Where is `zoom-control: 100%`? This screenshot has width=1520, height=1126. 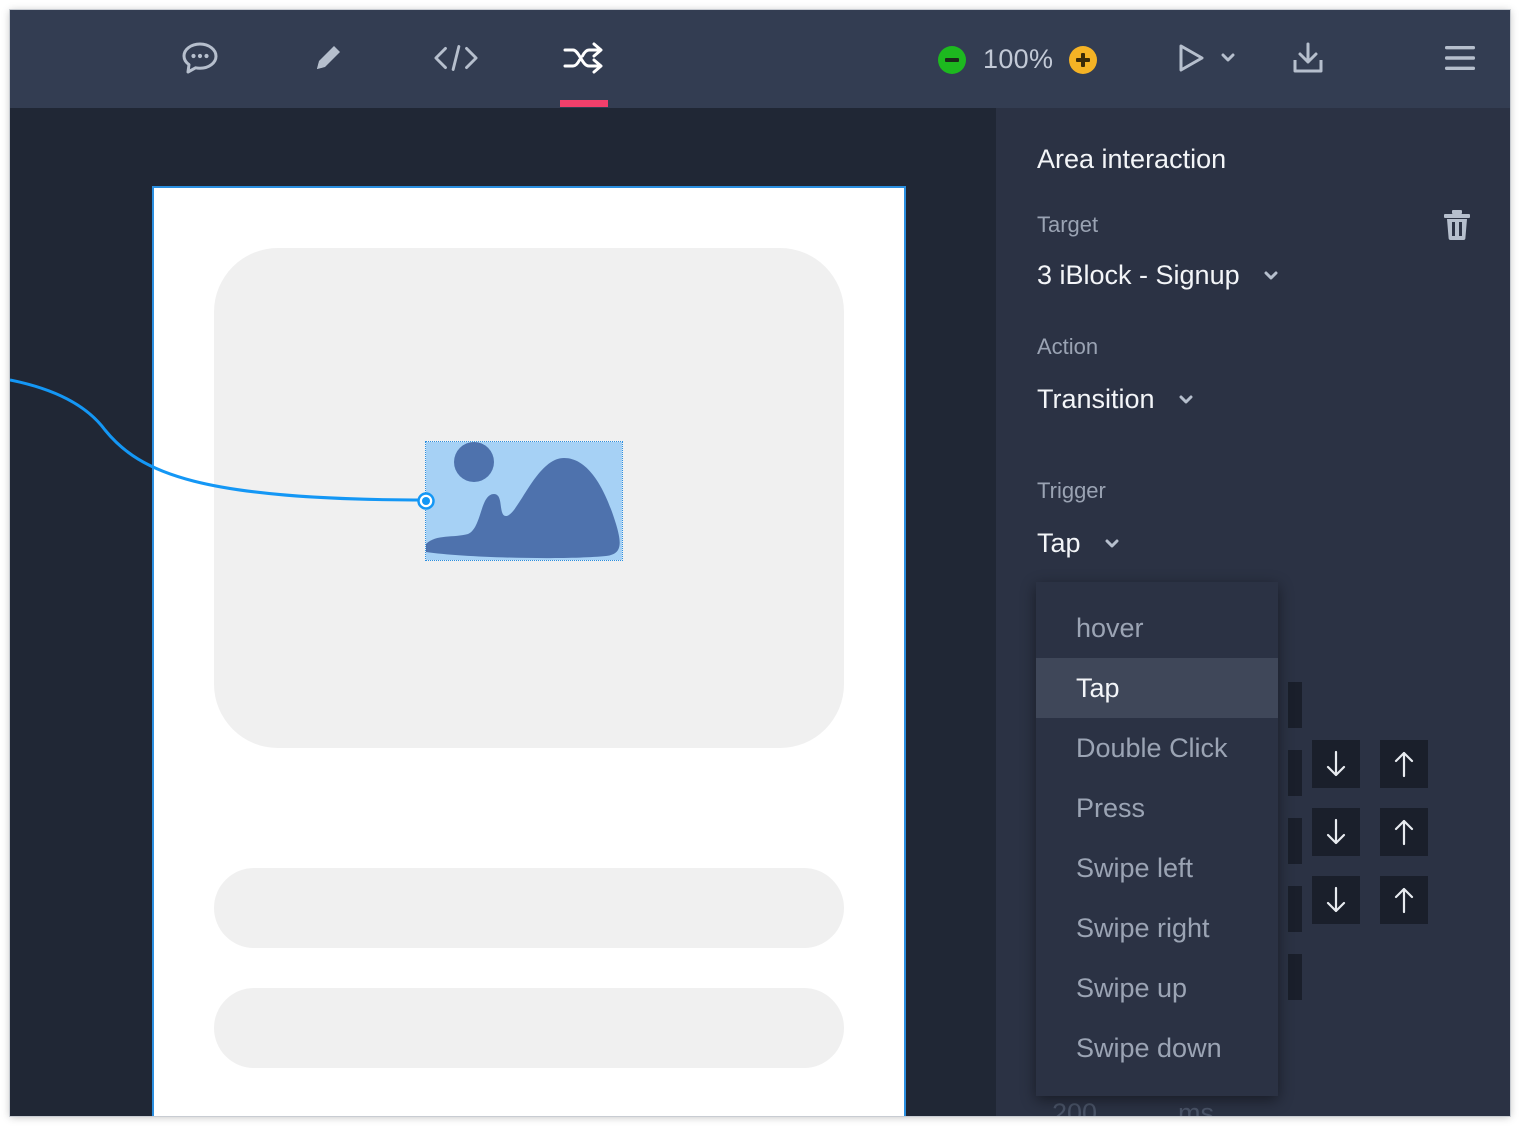
zoom-control: 100% is located at coordinates (1018, 59).